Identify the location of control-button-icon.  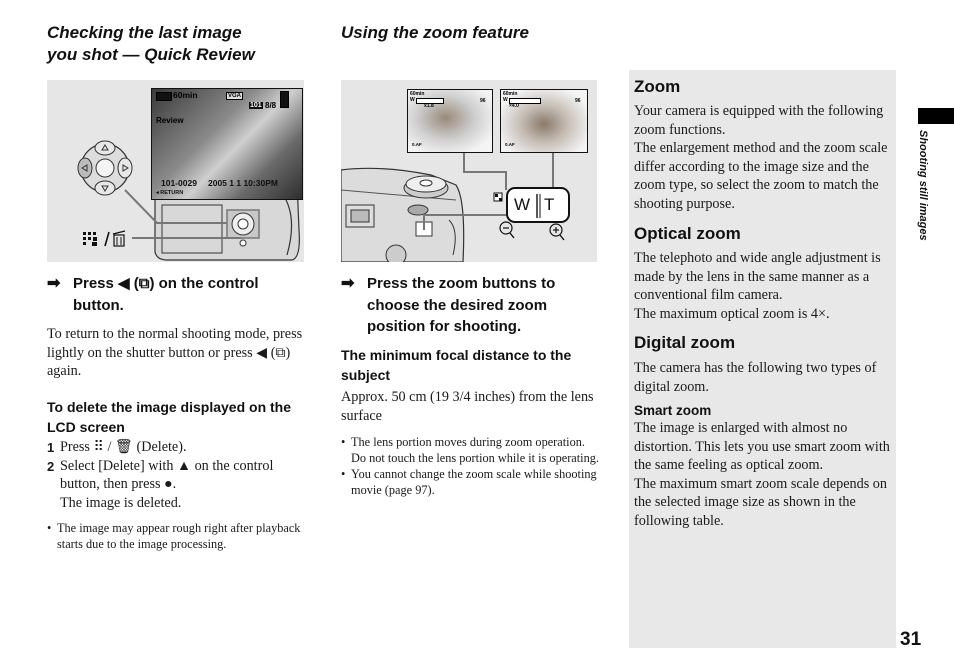
(105, 168).